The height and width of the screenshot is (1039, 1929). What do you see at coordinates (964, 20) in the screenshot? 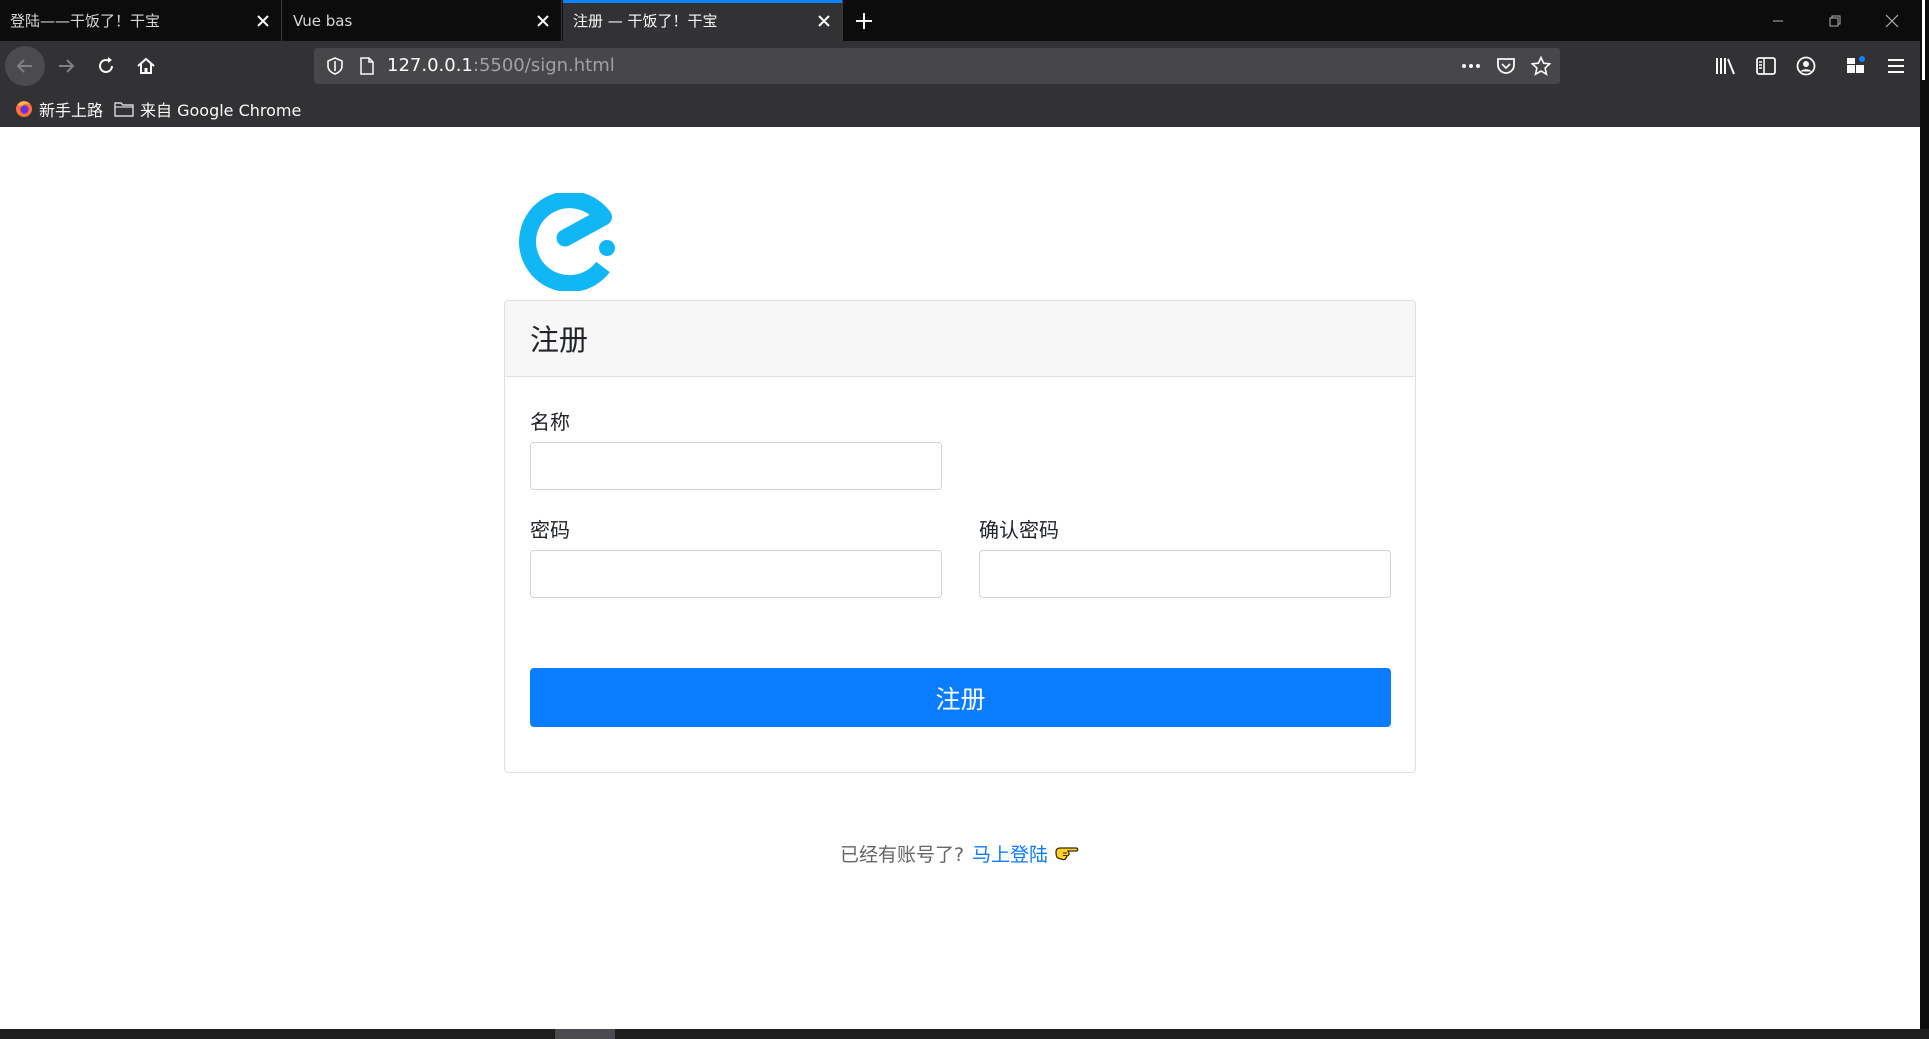
I see `tab-strip: 登陆——干饭了！干宝 Vue bas 注册 — 干饭了！干宝` at bounding box center [964, 20].